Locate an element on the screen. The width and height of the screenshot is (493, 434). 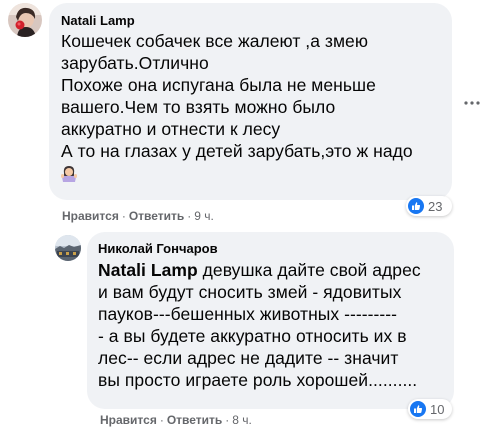
reaction-summary: 23 is located at coordinates (429, 206).